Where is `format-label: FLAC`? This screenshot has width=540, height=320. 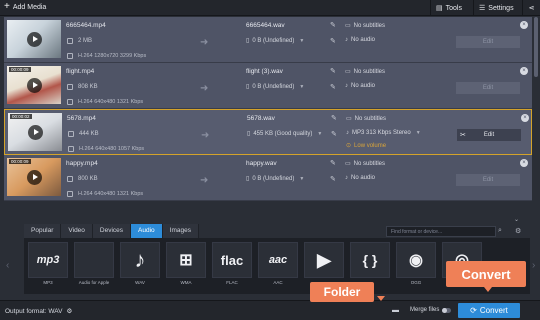
format-label: FLAC is located at coordinates (232, 282).